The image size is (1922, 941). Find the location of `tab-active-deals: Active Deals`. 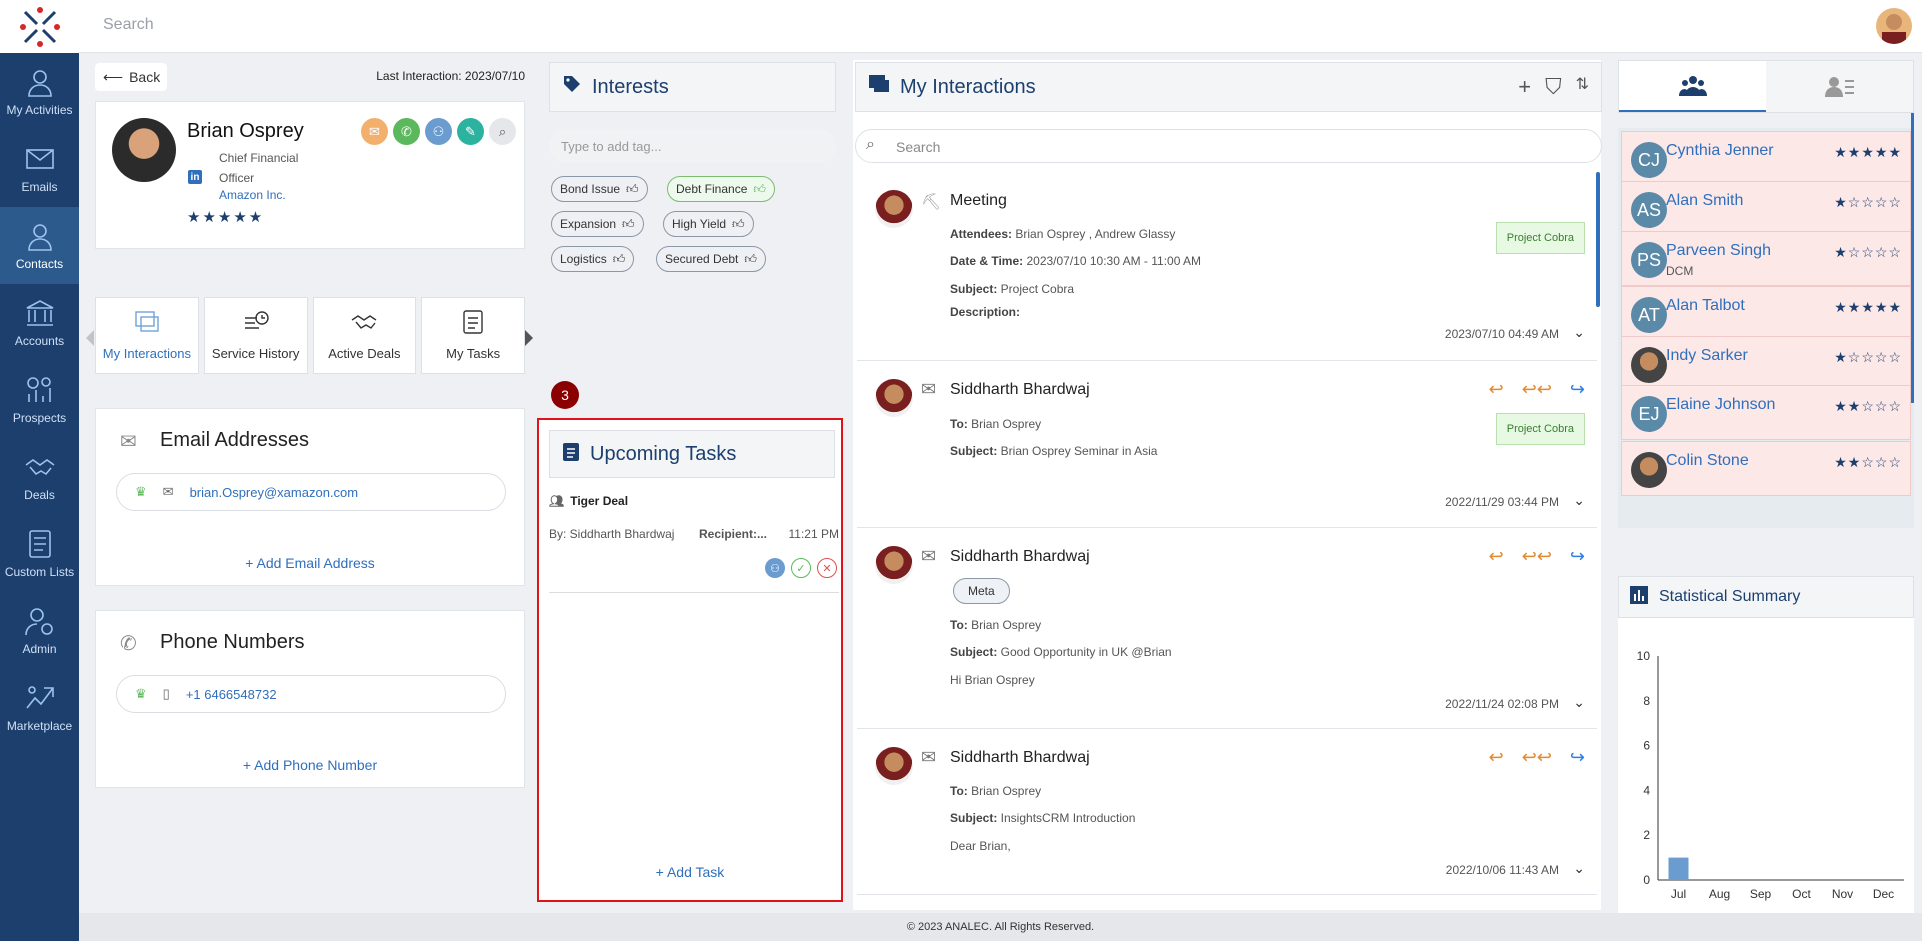

tab-active-deals: Active Deals is located at coordinates (364, 335).